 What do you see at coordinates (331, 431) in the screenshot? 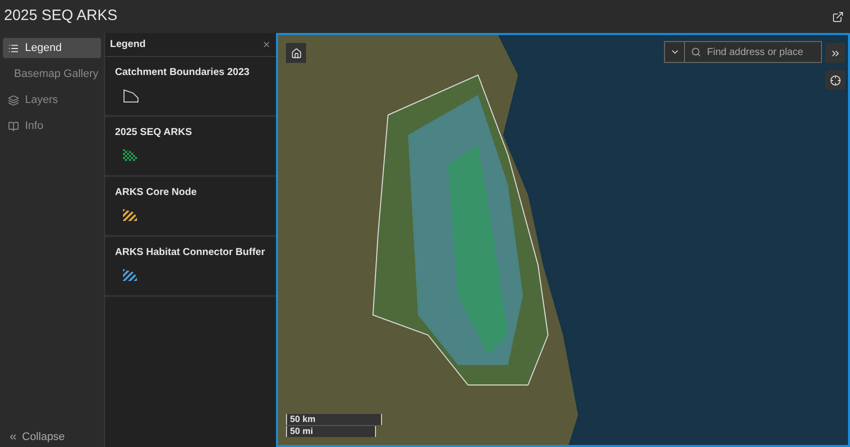
I see `scale-bar: 50 mi` at bounding box center [331, 431].